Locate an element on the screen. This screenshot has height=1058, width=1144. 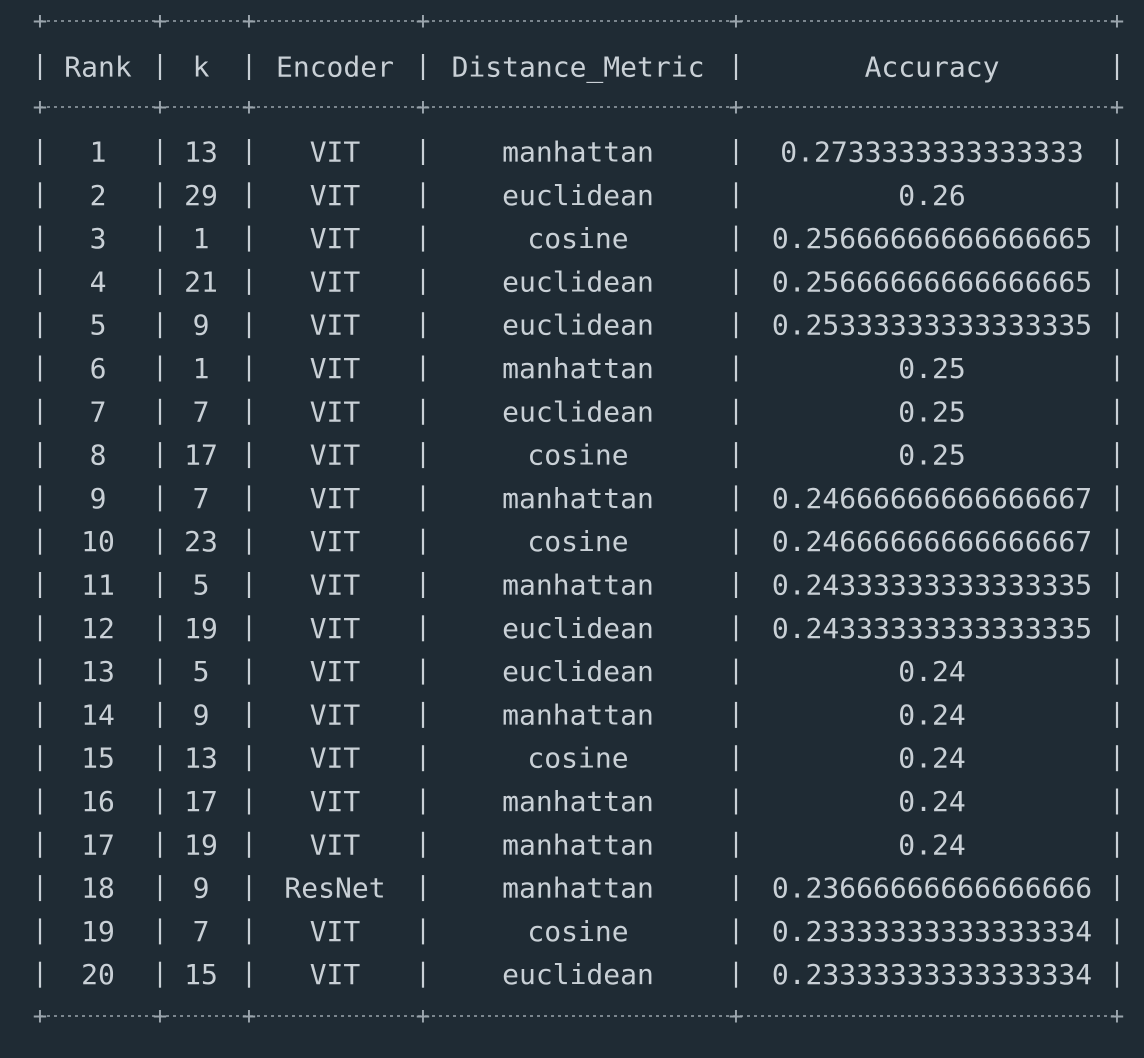
rank-cell: 15 is located at coordinates (98, 758).